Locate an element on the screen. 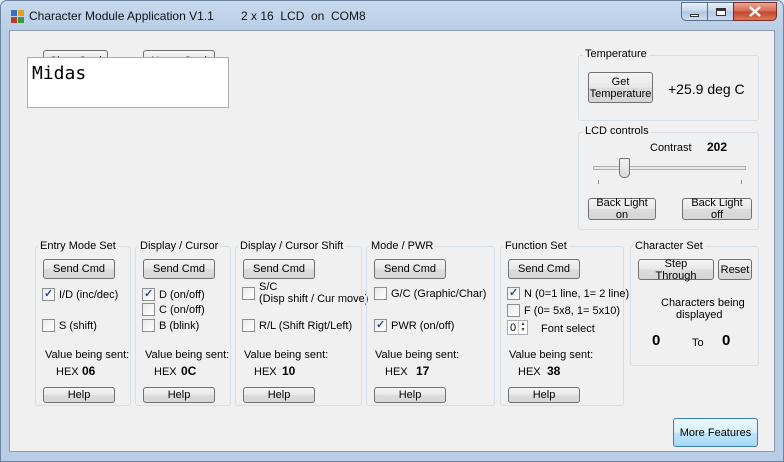  function-set-hex-value: 38 is located at coordinates (554, 371).